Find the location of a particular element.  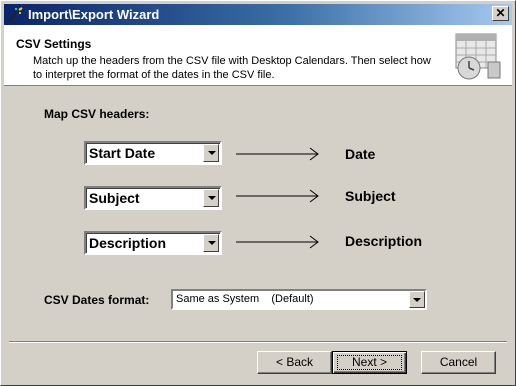

dates-format-select: Same as System (Default) is located at coordinates (299, 299).